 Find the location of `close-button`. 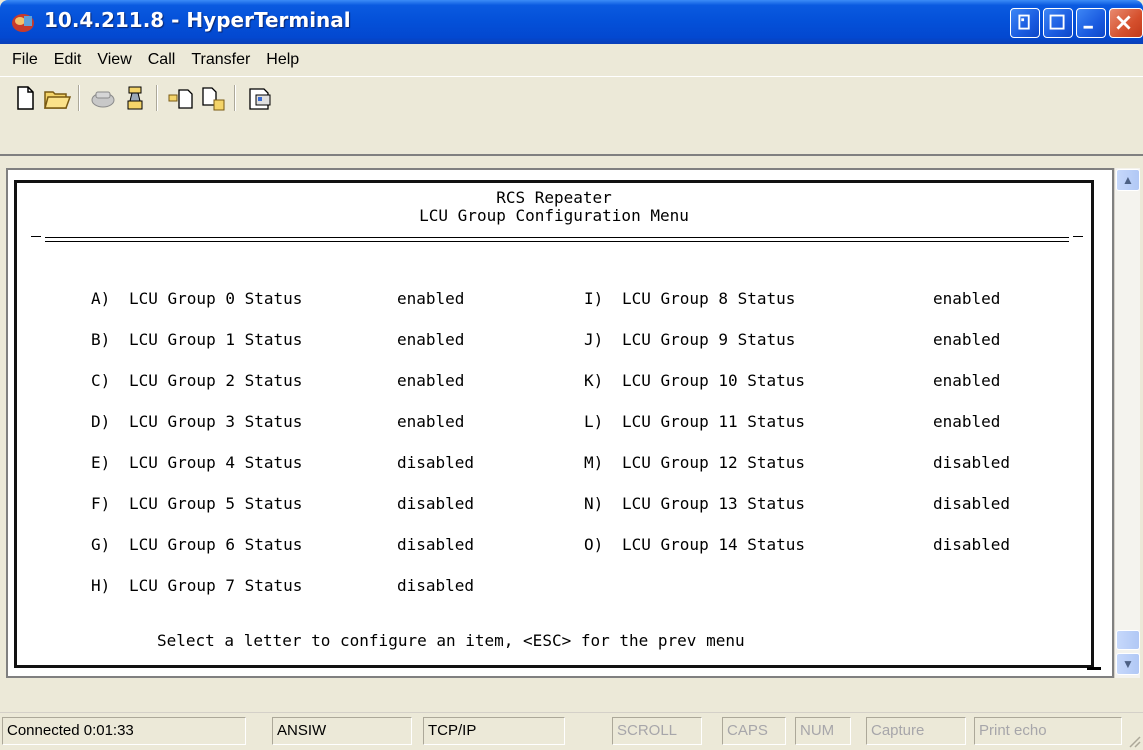

close-button is located at coordinates (1126, 23).